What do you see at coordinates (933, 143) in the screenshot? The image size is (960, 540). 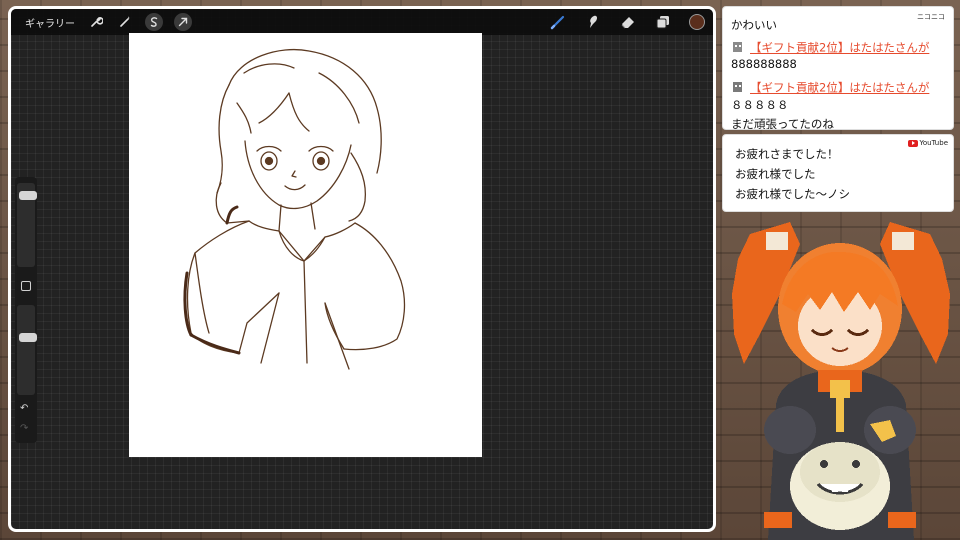 I see `youtube-brand-label: YouTube` at bounding box center [933, 143].